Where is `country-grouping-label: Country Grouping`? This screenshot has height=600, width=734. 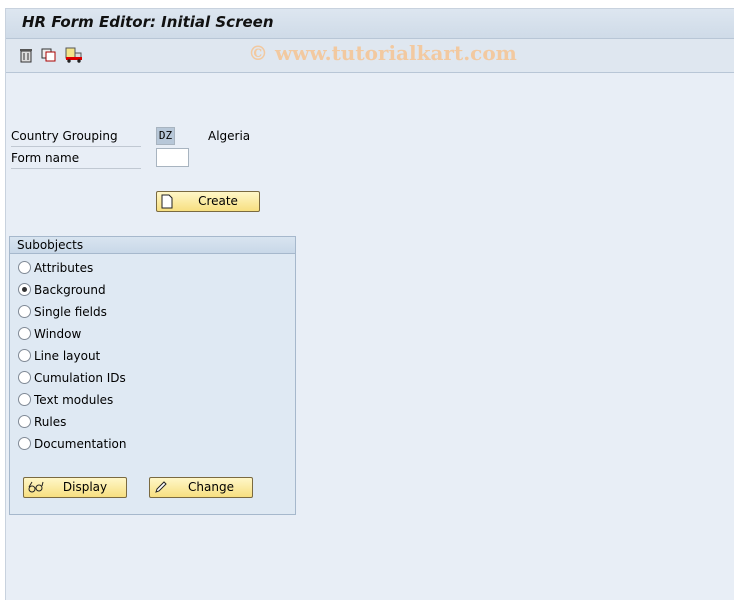 country-grouping-label: Country Grouping is located at coordinates (76, 136).